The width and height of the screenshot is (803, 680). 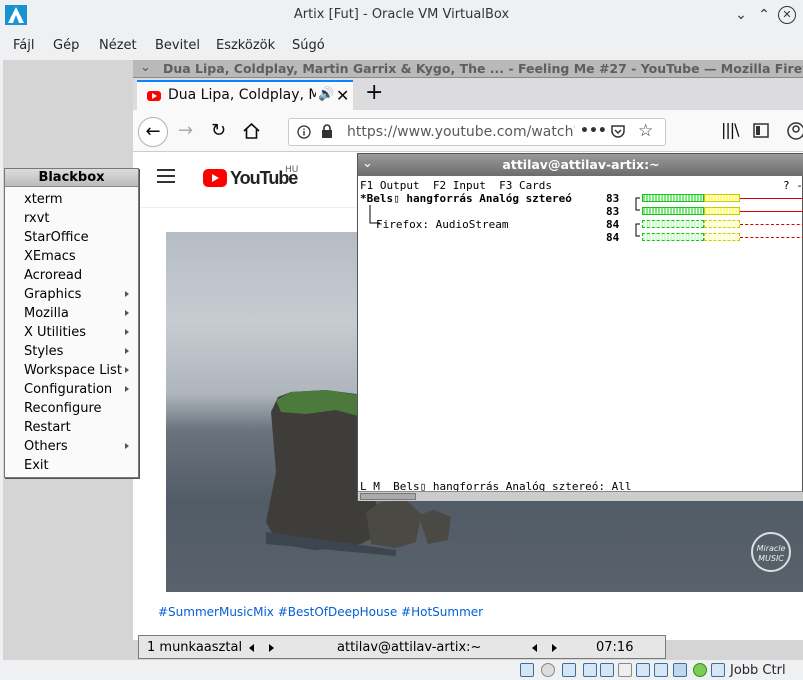 What do you see at coordinates (327, 131) in the screenshot?
I see `lock-icon` at bounding box center [327, 131].